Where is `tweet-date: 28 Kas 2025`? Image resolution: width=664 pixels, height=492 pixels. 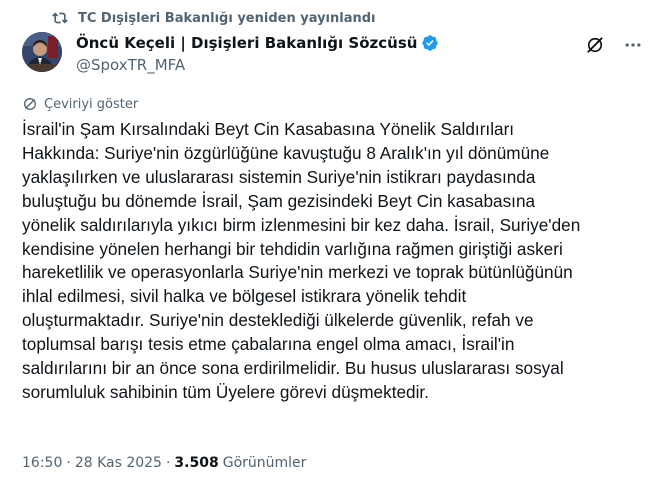
tweet-date: 28 Kas 2025 is located at coordinates (118, 463).